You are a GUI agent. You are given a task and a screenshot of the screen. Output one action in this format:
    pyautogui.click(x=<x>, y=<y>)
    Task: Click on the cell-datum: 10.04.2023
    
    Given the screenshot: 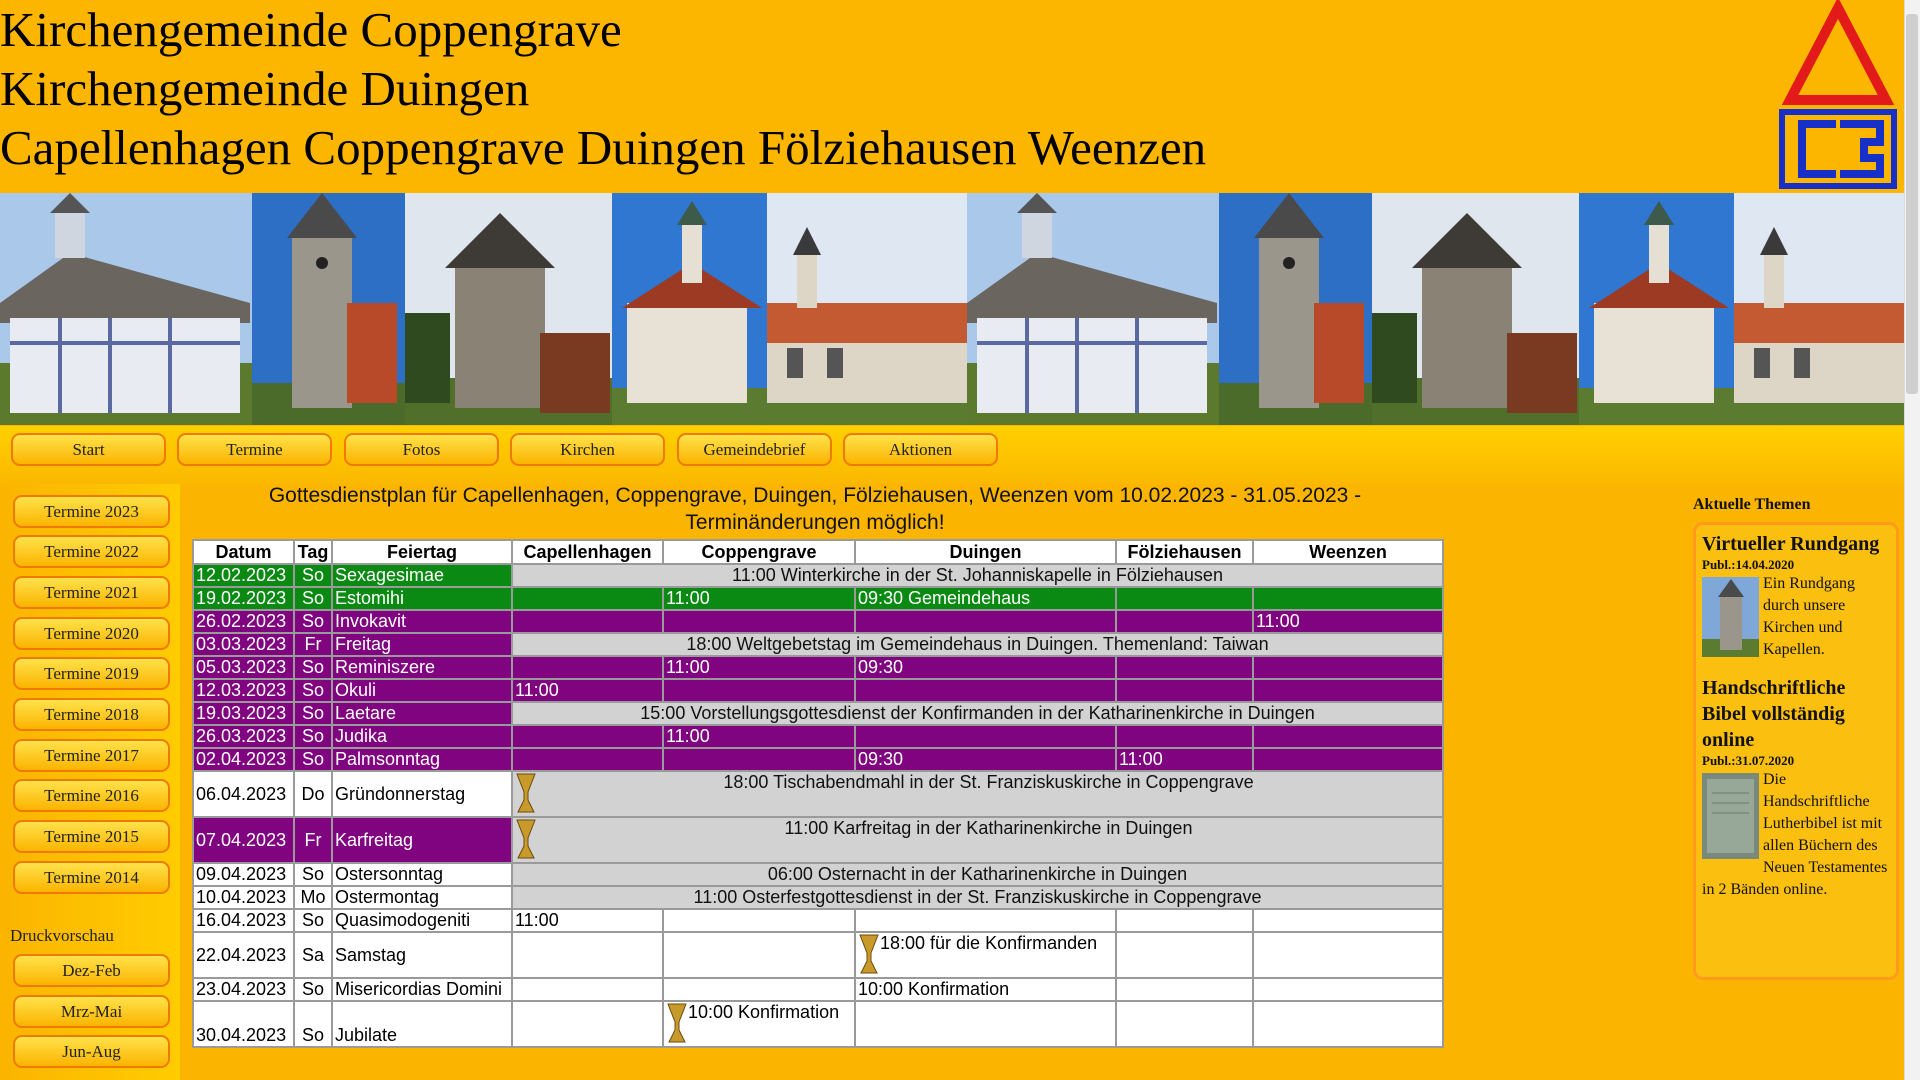 What is the action you would take?
    pyautogui.click(x=243, y=897)
    